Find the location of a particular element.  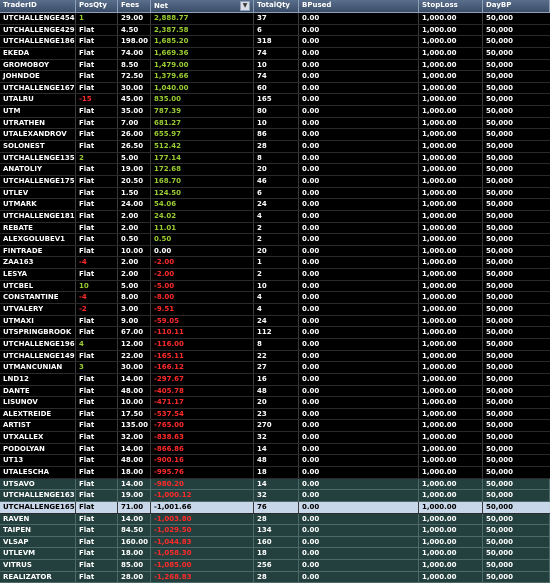

net-cell: -866.86 is located at coordinates (202, 449).